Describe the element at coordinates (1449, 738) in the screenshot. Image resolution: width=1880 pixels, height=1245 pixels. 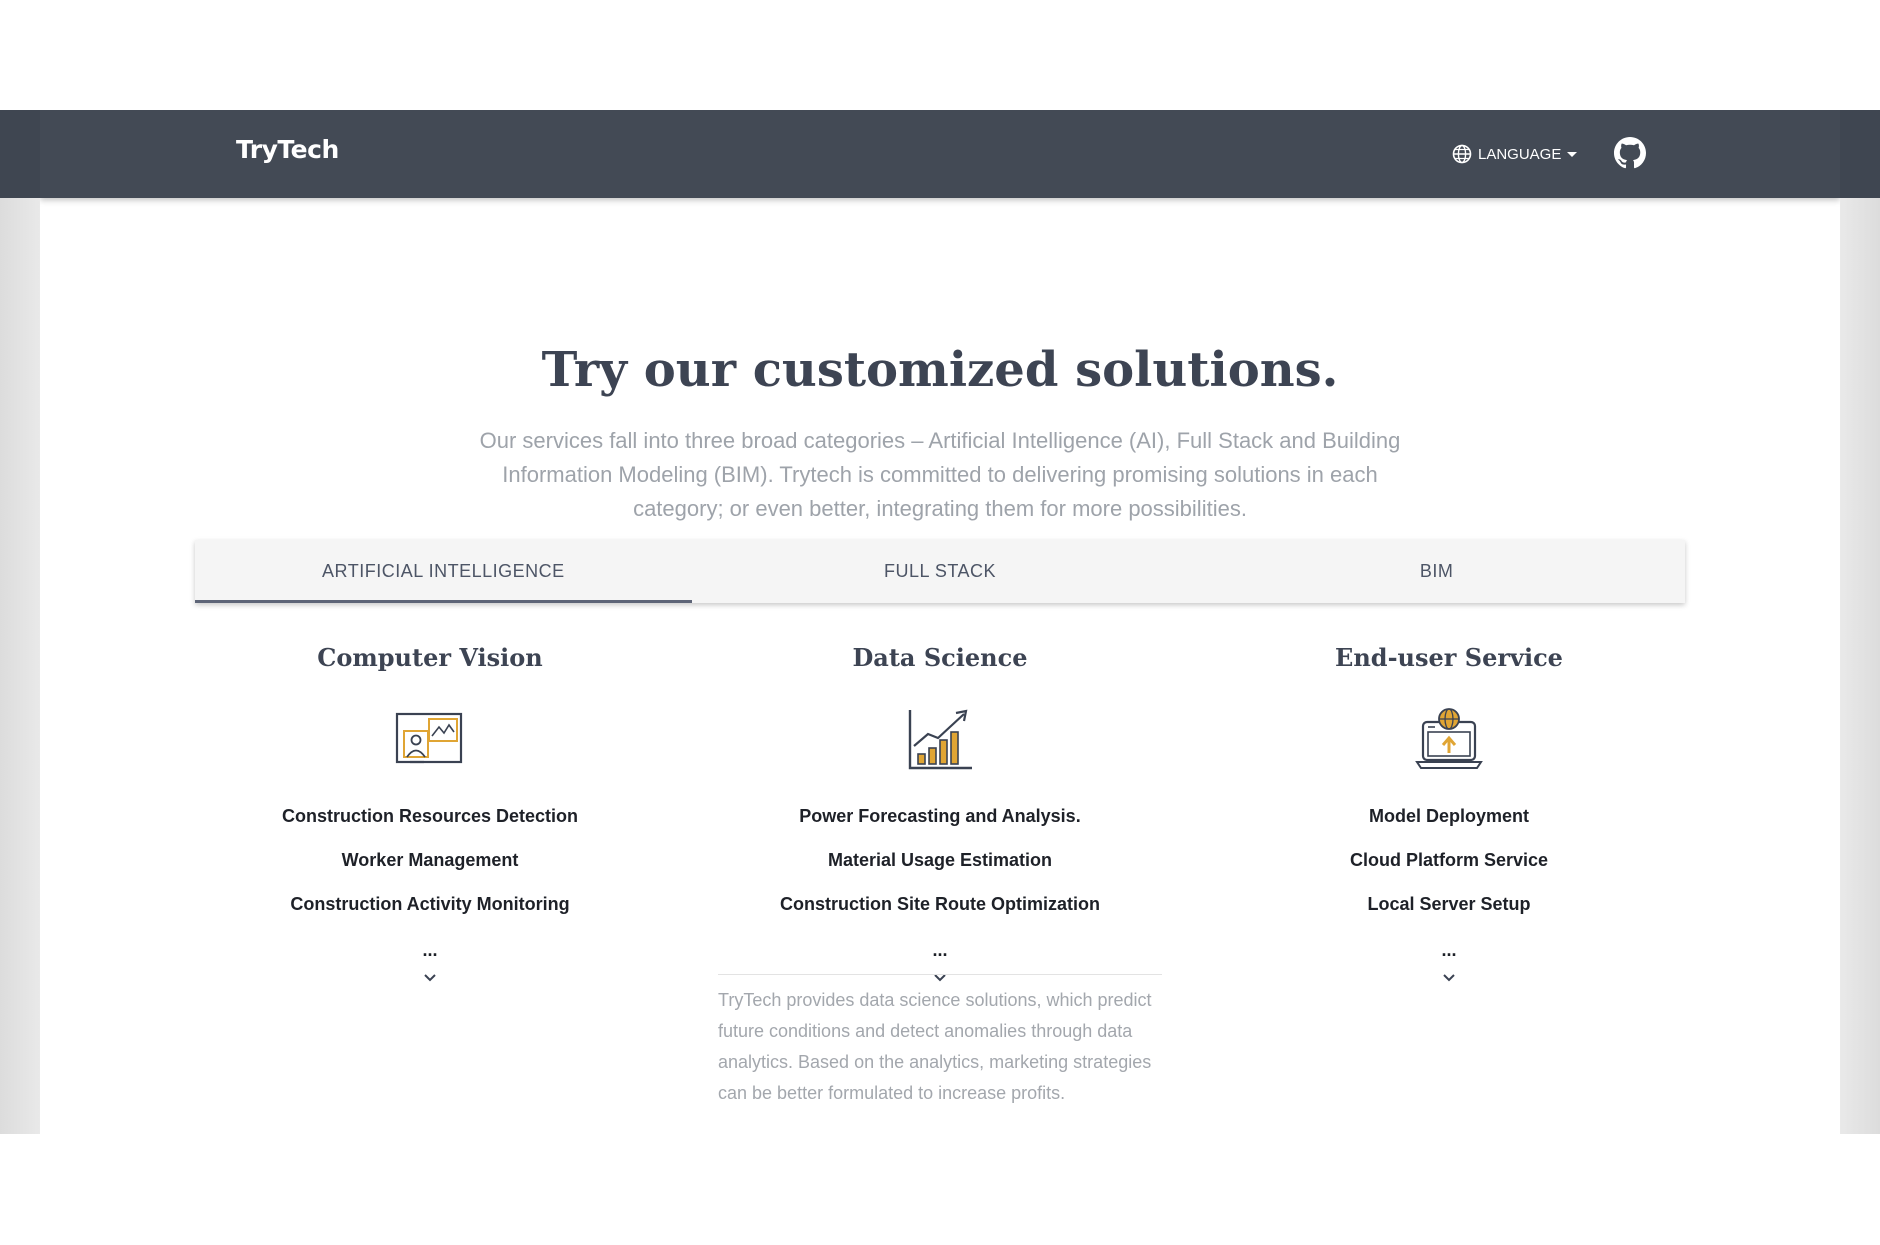
I see `laptop-upload-icon` at that location.